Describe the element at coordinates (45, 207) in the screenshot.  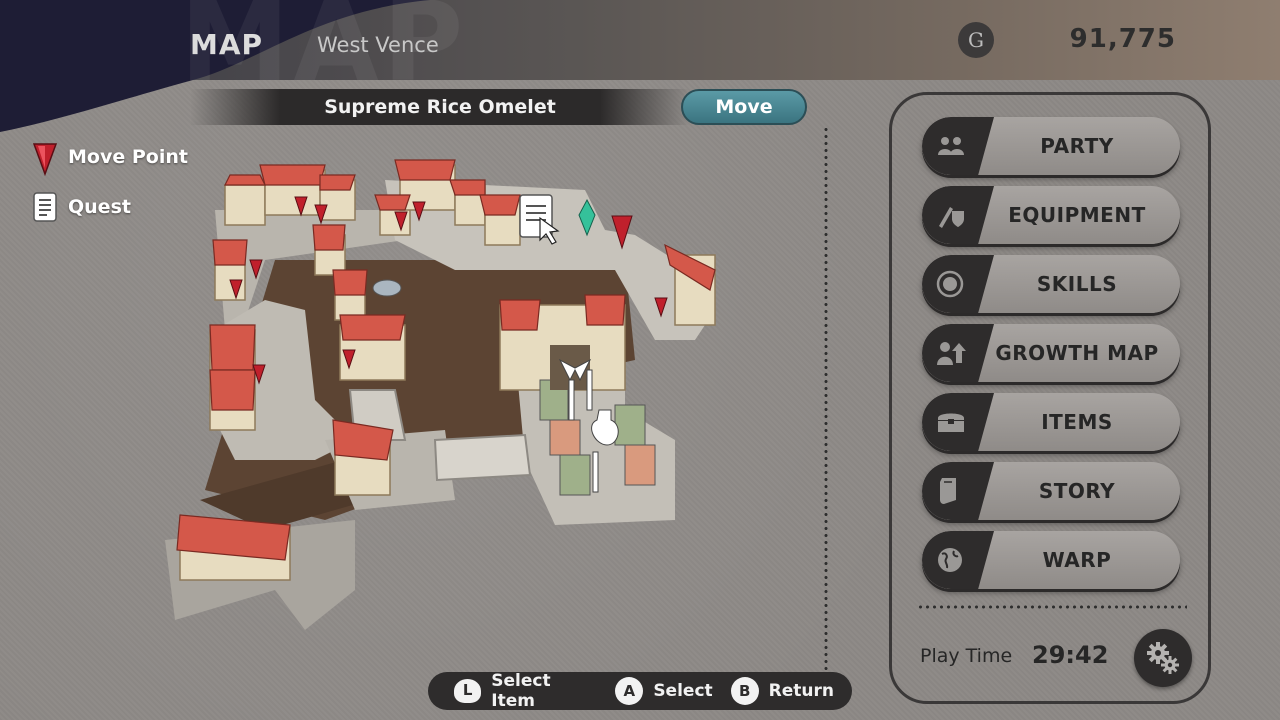
I see `quest-scroll-icon` at that location.